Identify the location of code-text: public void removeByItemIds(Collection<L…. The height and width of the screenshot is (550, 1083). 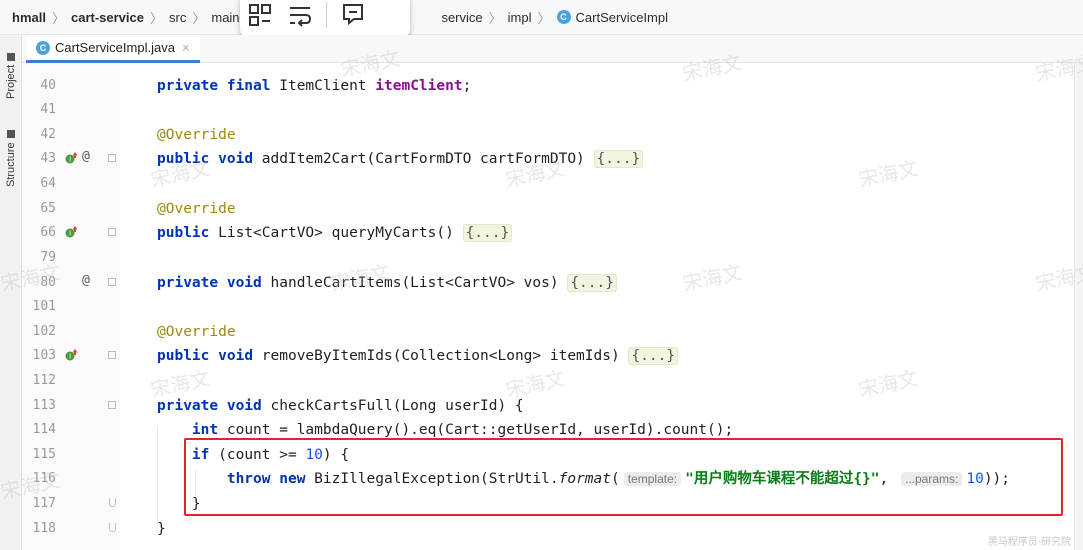
(418, 356).